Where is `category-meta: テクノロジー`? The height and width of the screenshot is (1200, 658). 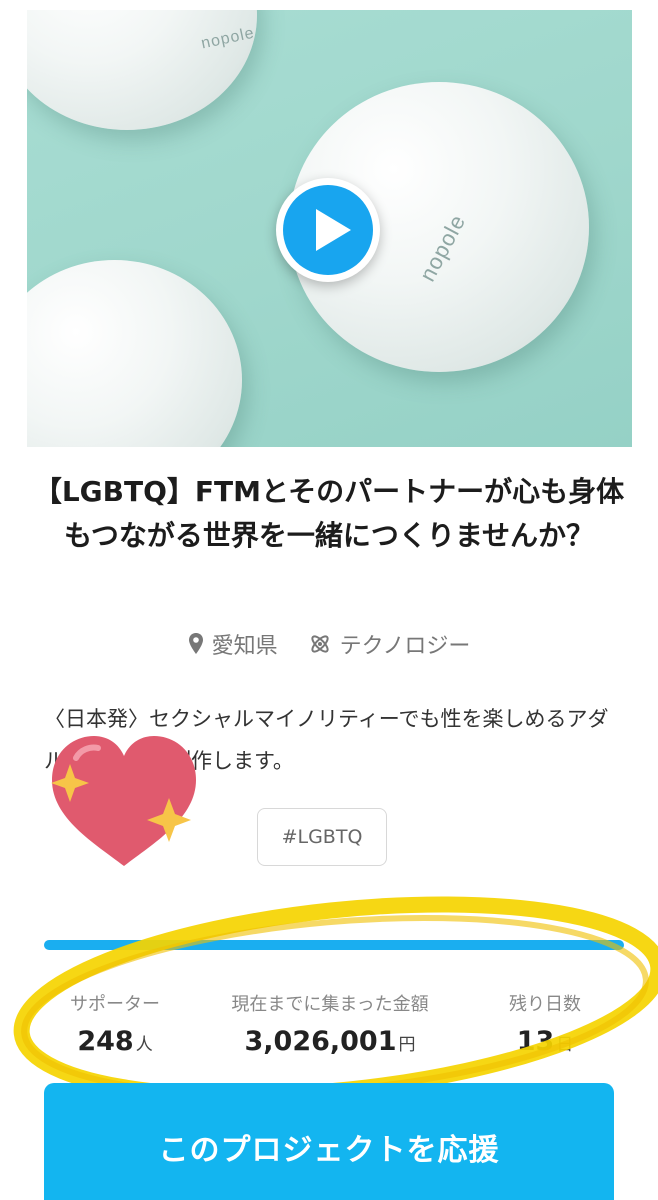
category-meta: テクノロジー is located at coordinates (389, 644).